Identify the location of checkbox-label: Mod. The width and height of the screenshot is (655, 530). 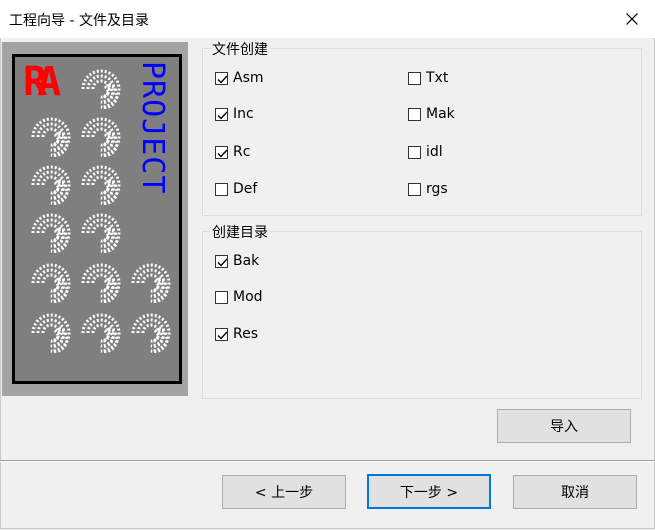
(248, 297).